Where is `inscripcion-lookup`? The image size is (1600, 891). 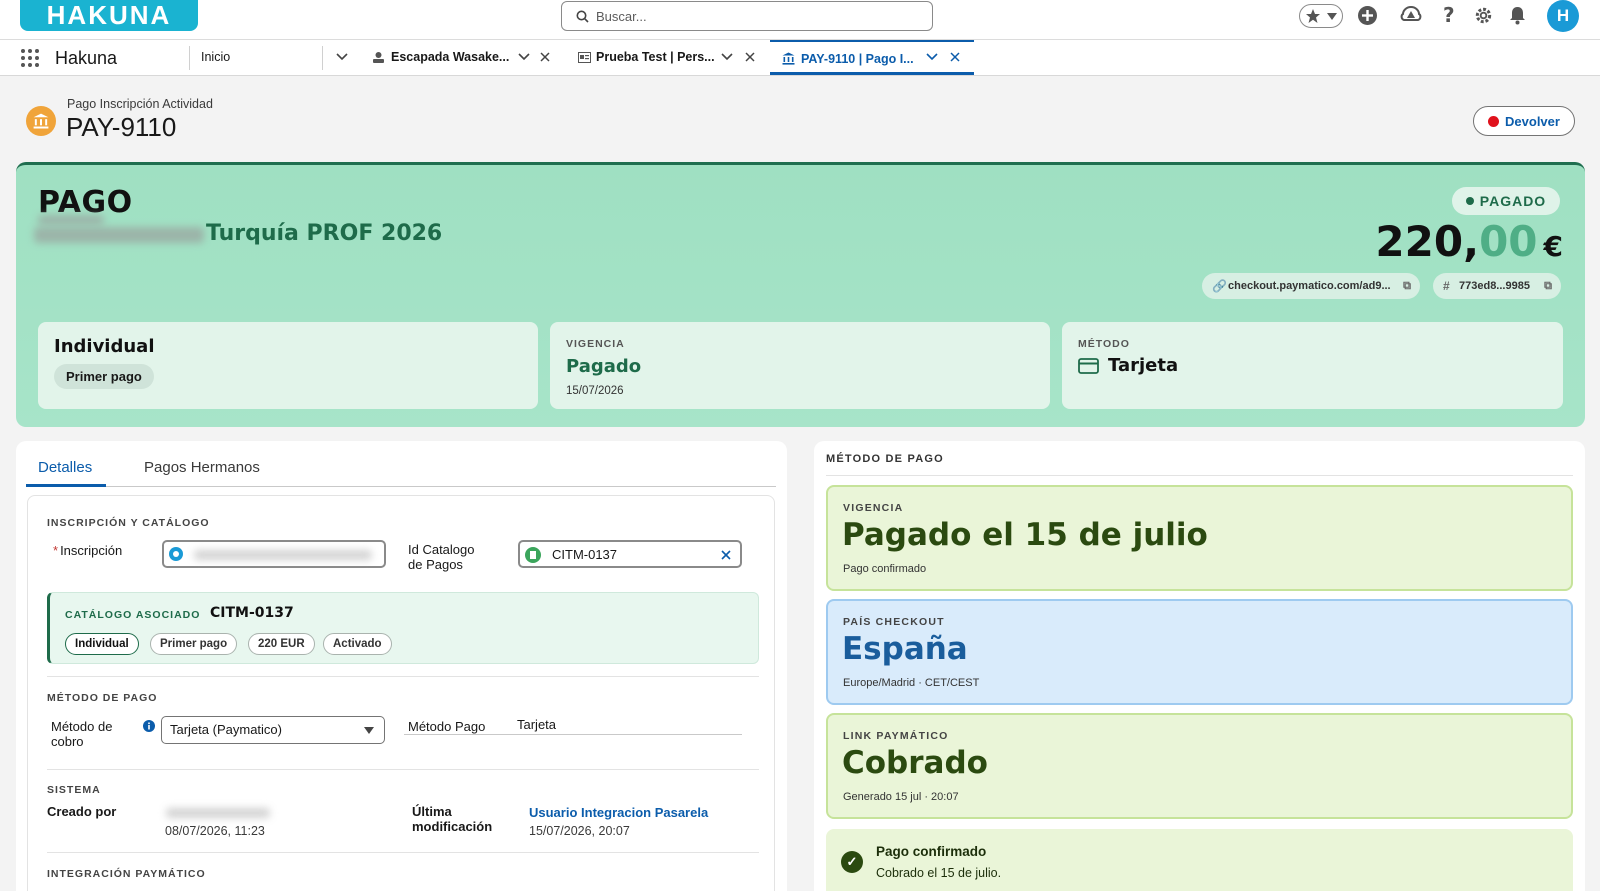
inscripcion-lookup is located at coordinates (274, 554).